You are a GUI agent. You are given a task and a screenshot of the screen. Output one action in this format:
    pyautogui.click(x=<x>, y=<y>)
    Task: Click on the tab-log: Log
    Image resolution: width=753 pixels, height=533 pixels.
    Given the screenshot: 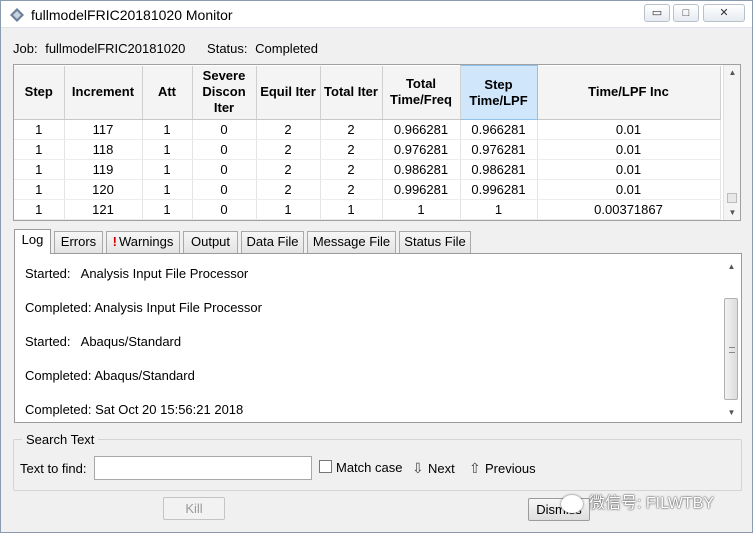 What is the action you would take?
    pyautogui.click(x=32, y=241)
    